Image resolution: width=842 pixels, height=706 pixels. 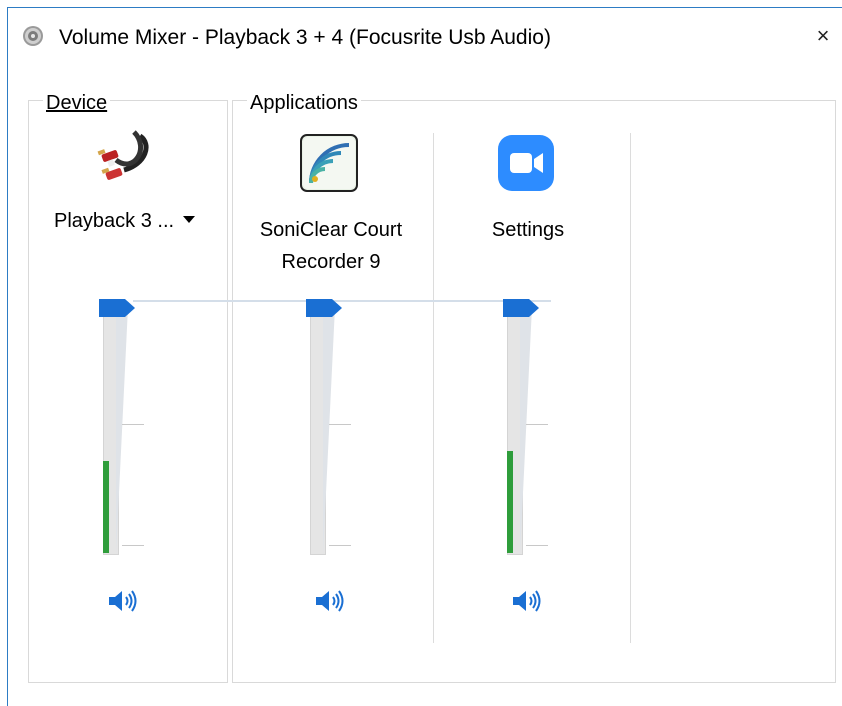 What do you see at coordinates (331, 230) in the screenshot?
I see `app-name-line1: SoniClear Court` at bounding box center [331, 230].